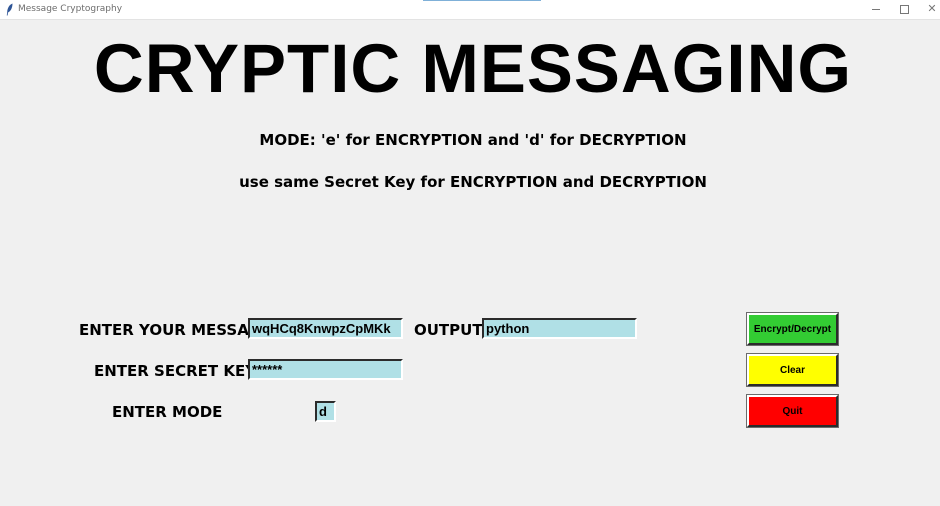  I want to click on encrypt-decrypt-button: Encrypt/Decrypt, so click(792, 329).